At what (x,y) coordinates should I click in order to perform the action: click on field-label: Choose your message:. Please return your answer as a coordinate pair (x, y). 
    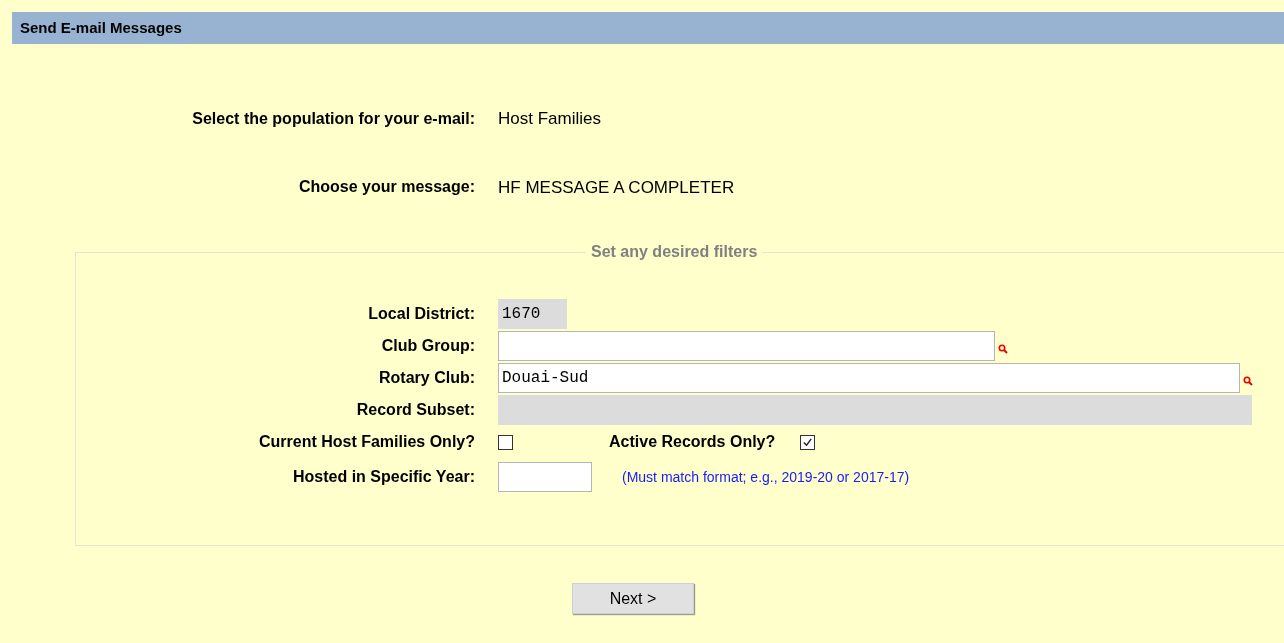
    Looking at the image, I should click on (386, 187).